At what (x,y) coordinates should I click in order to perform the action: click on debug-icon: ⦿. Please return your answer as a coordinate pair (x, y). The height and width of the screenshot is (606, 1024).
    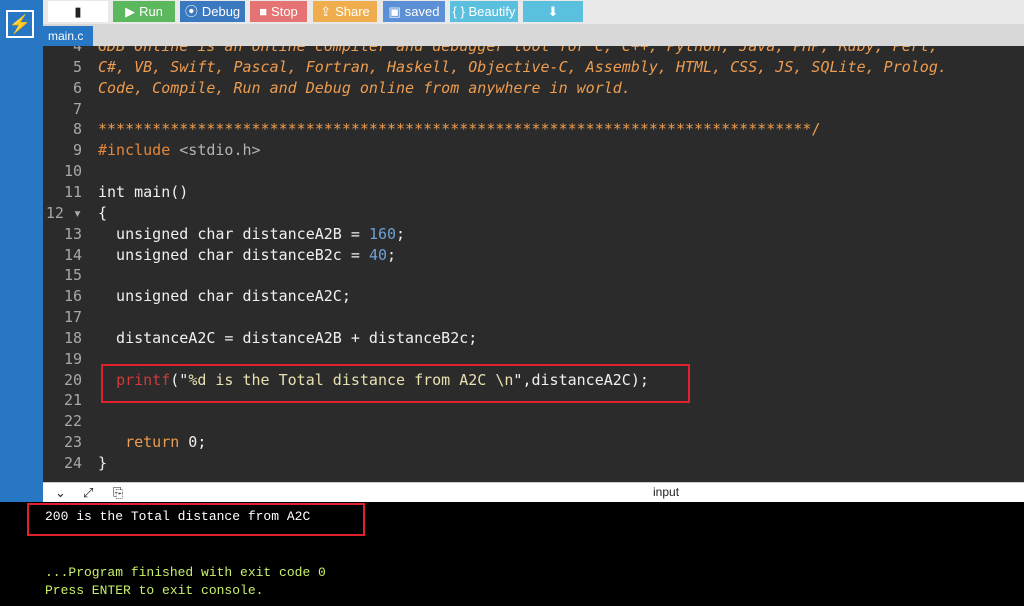
    Looking at the image, I should click on (191, 11).